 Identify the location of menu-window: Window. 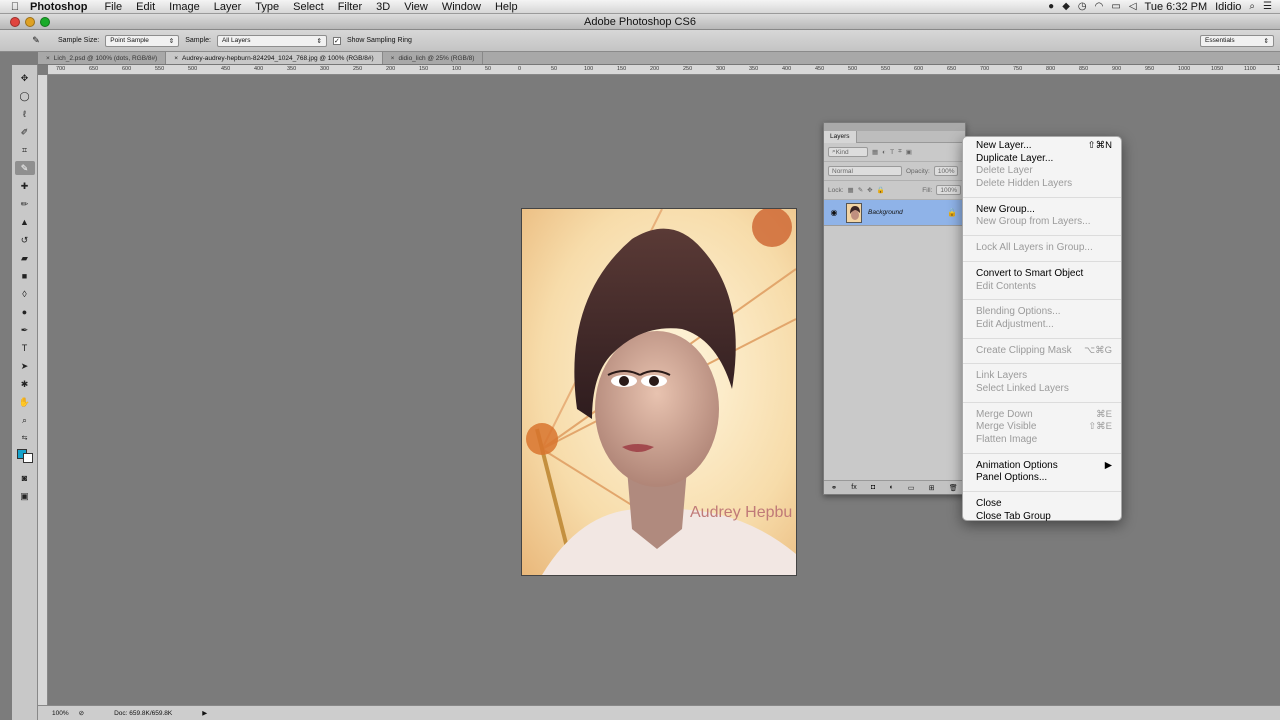
(461, 7).